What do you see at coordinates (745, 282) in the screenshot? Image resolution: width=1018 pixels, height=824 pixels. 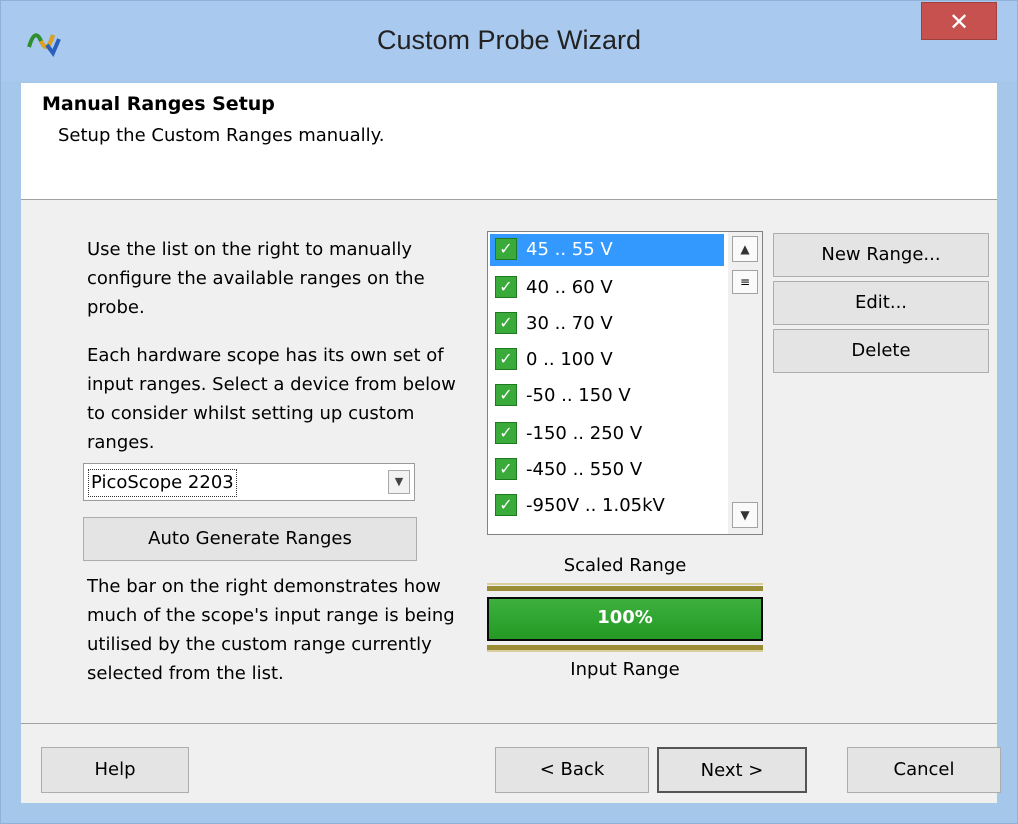 I see `scroll-thumb: ≡` at bounding box center [745, 282].